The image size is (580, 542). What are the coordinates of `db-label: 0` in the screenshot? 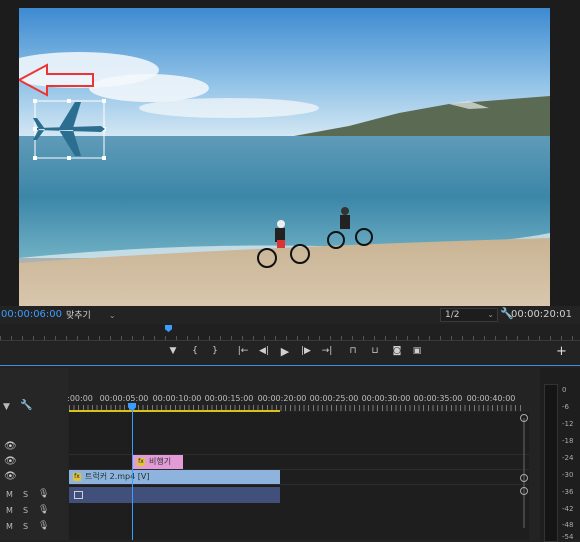 It's located at (564, 390).